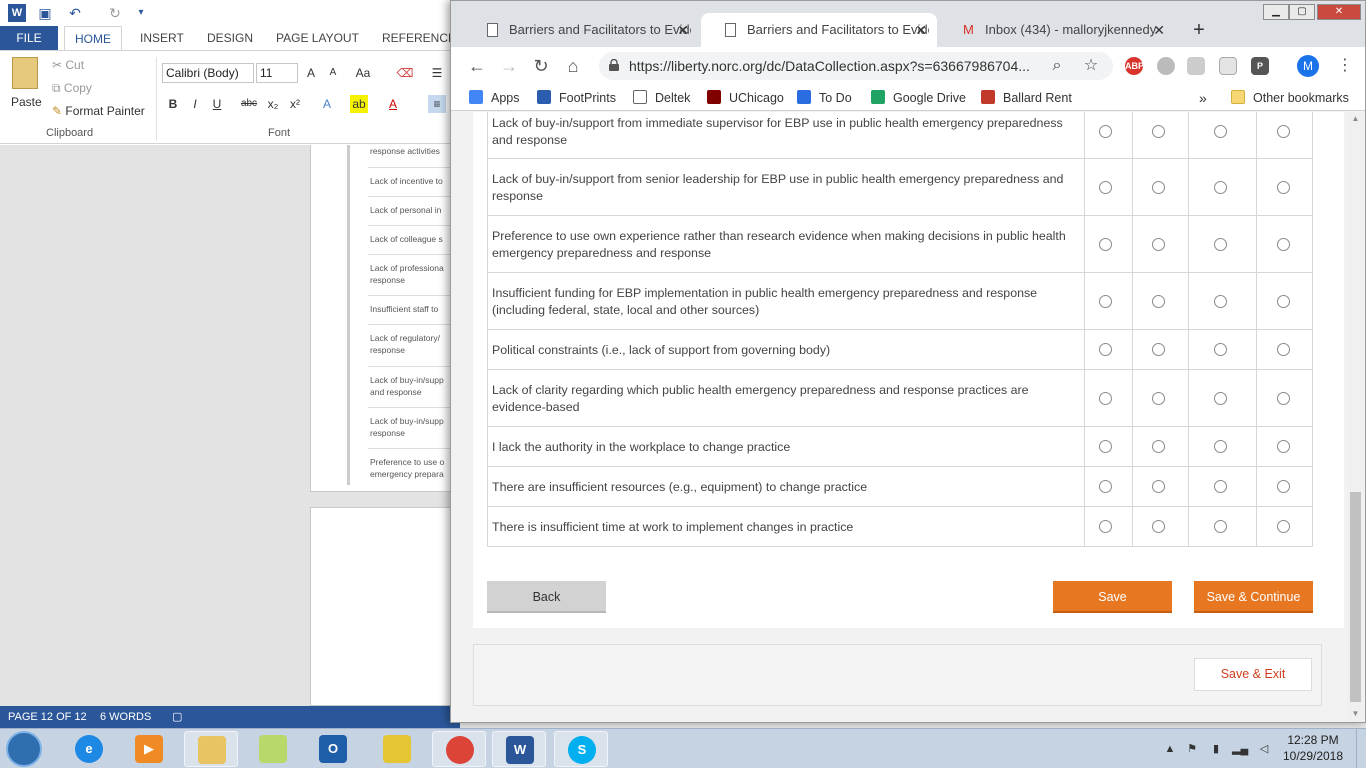  I want to click on bookmark-todo: To Do, so click(824, 98).